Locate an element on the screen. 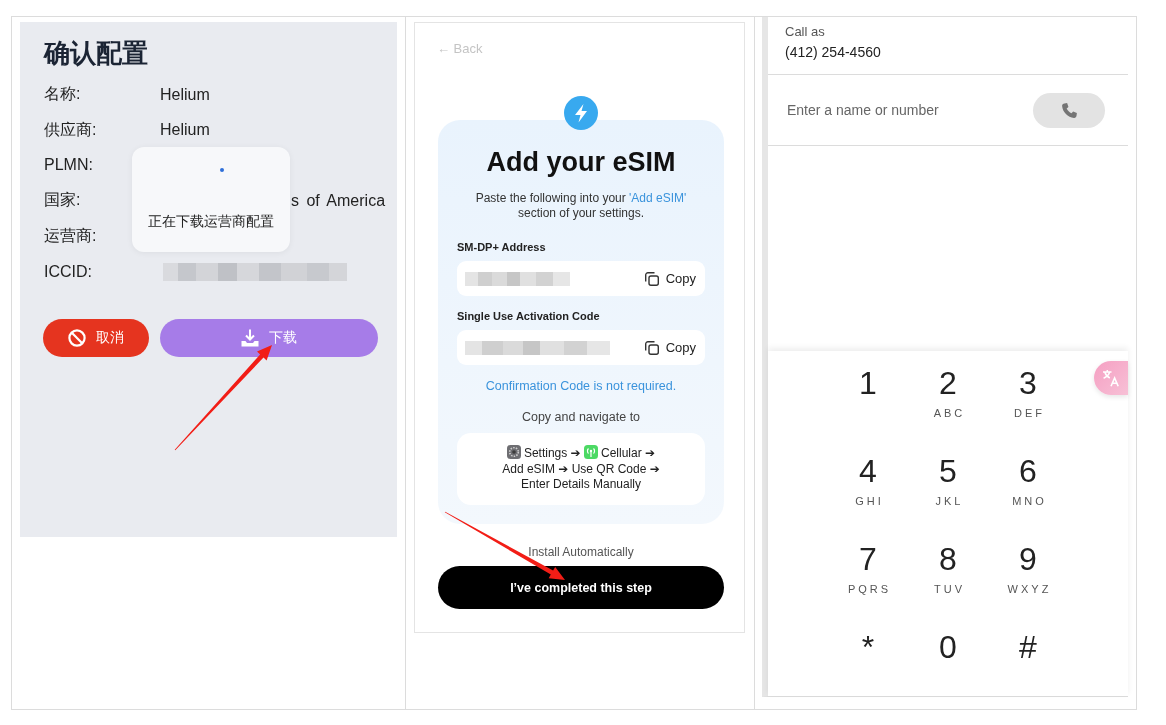  path-step: Settings ➔ is located at coordinates (552, 453).